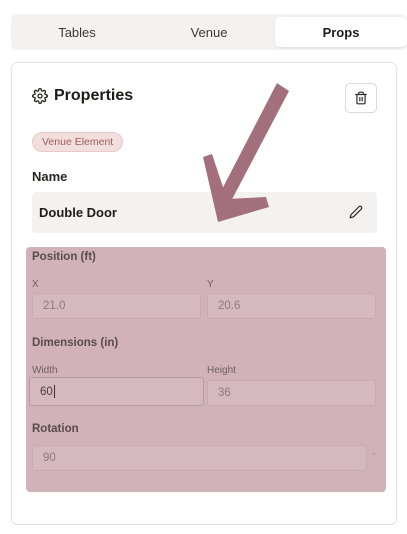 This screenshot has height=534, width=407. I want to click on width-value: 60, so click(46, 391).